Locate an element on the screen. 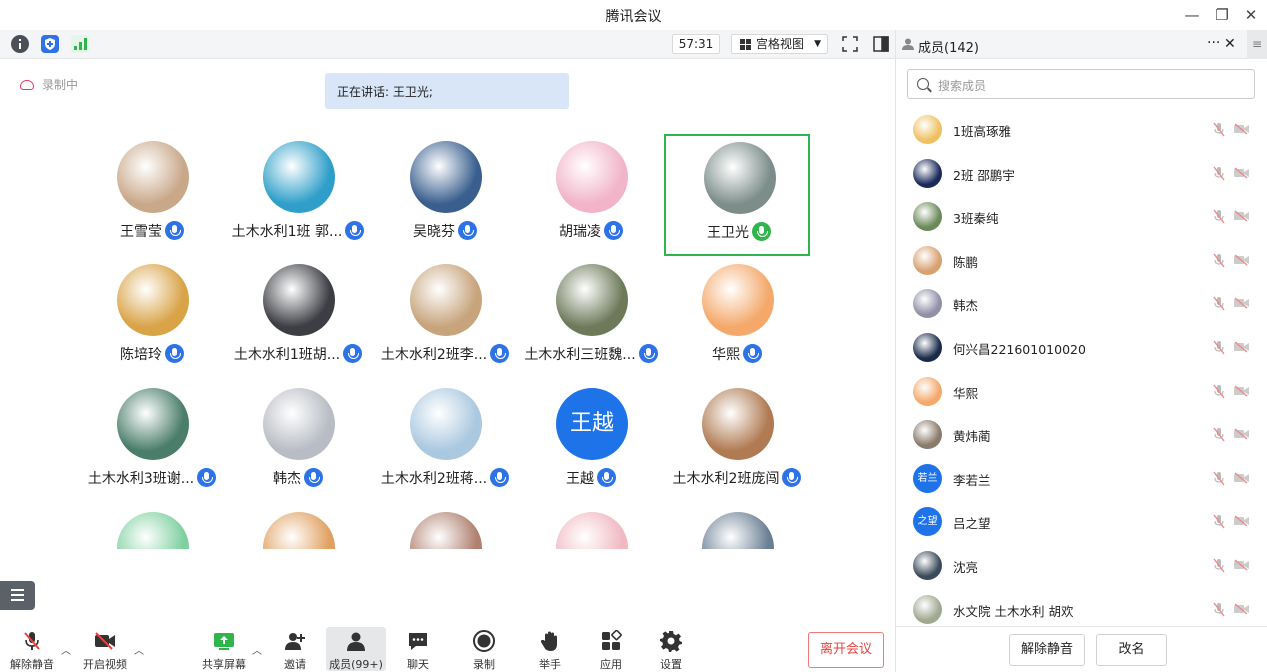 The width and height of the screenshot is (1267, 672). member-list-item: 2班 邵鹏宇 is located at coordinates (1081, 173).